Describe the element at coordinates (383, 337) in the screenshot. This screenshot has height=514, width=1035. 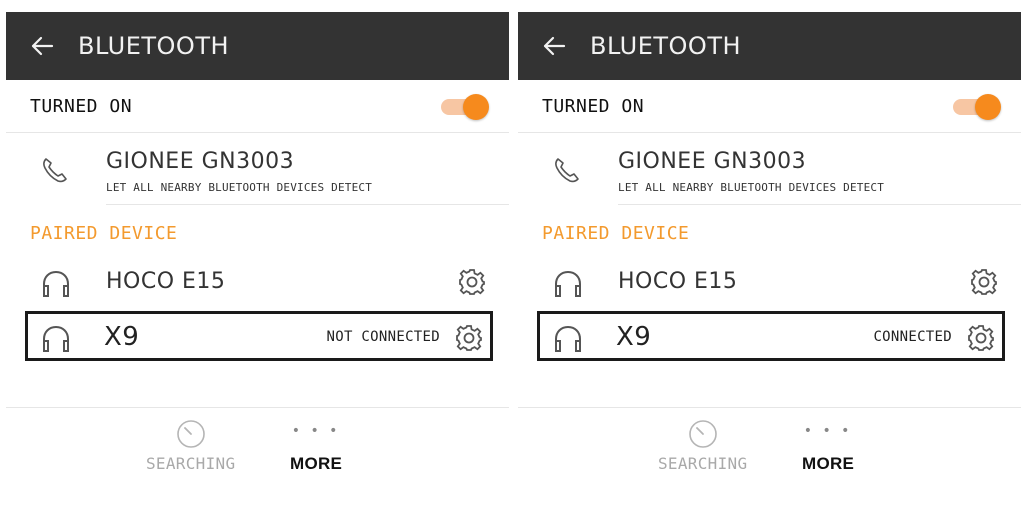
I see `connection-status: NOT CONNECTED` at that location.